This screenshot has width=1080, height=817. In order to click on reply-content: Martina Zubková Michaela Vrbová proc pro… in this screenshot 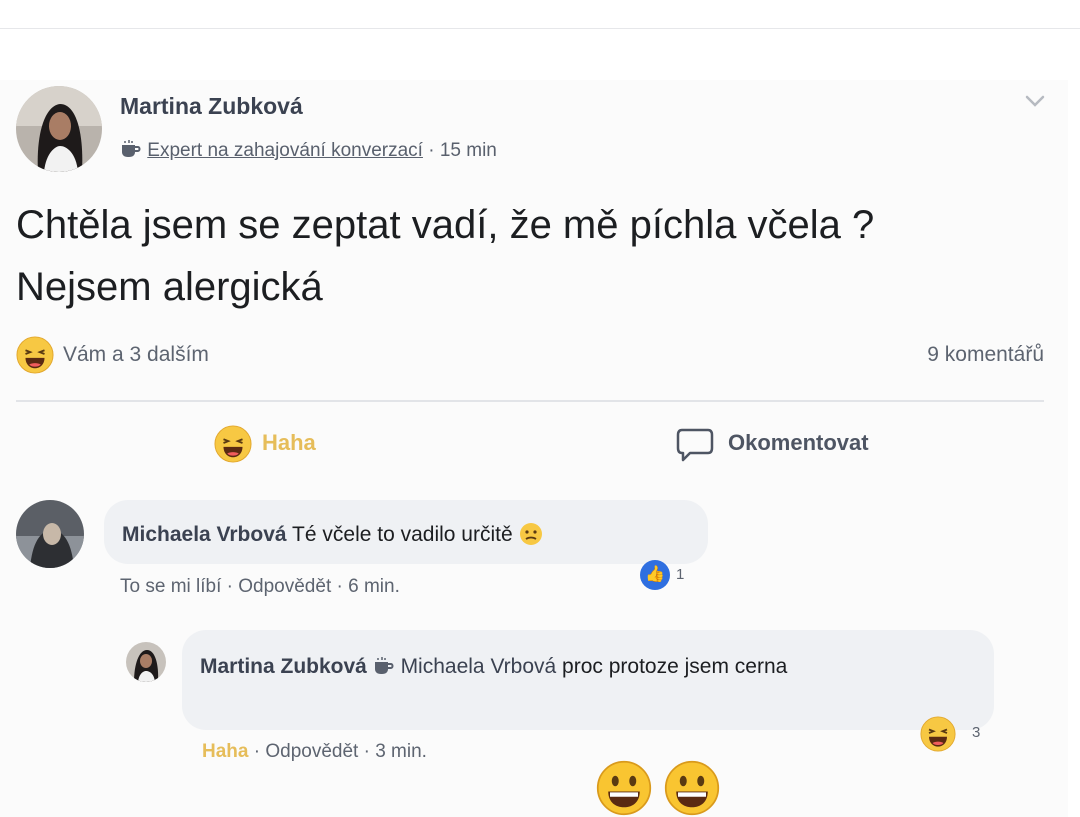, I will do `click(580, 667)`.